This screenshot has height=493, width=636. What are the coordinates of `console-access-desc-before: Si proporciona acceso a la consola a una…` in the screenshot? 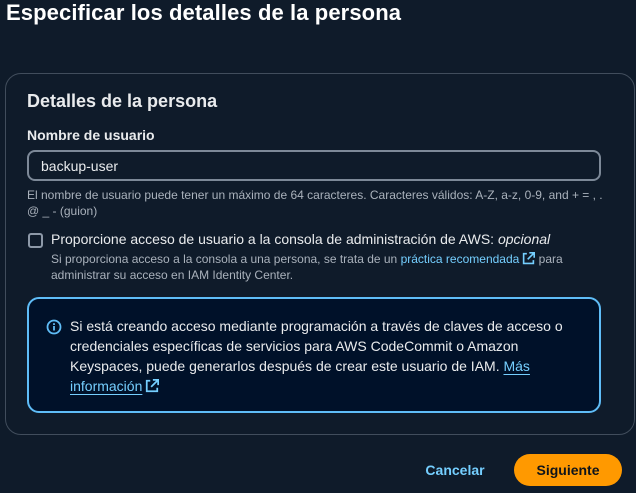 It's located at (224, 259).